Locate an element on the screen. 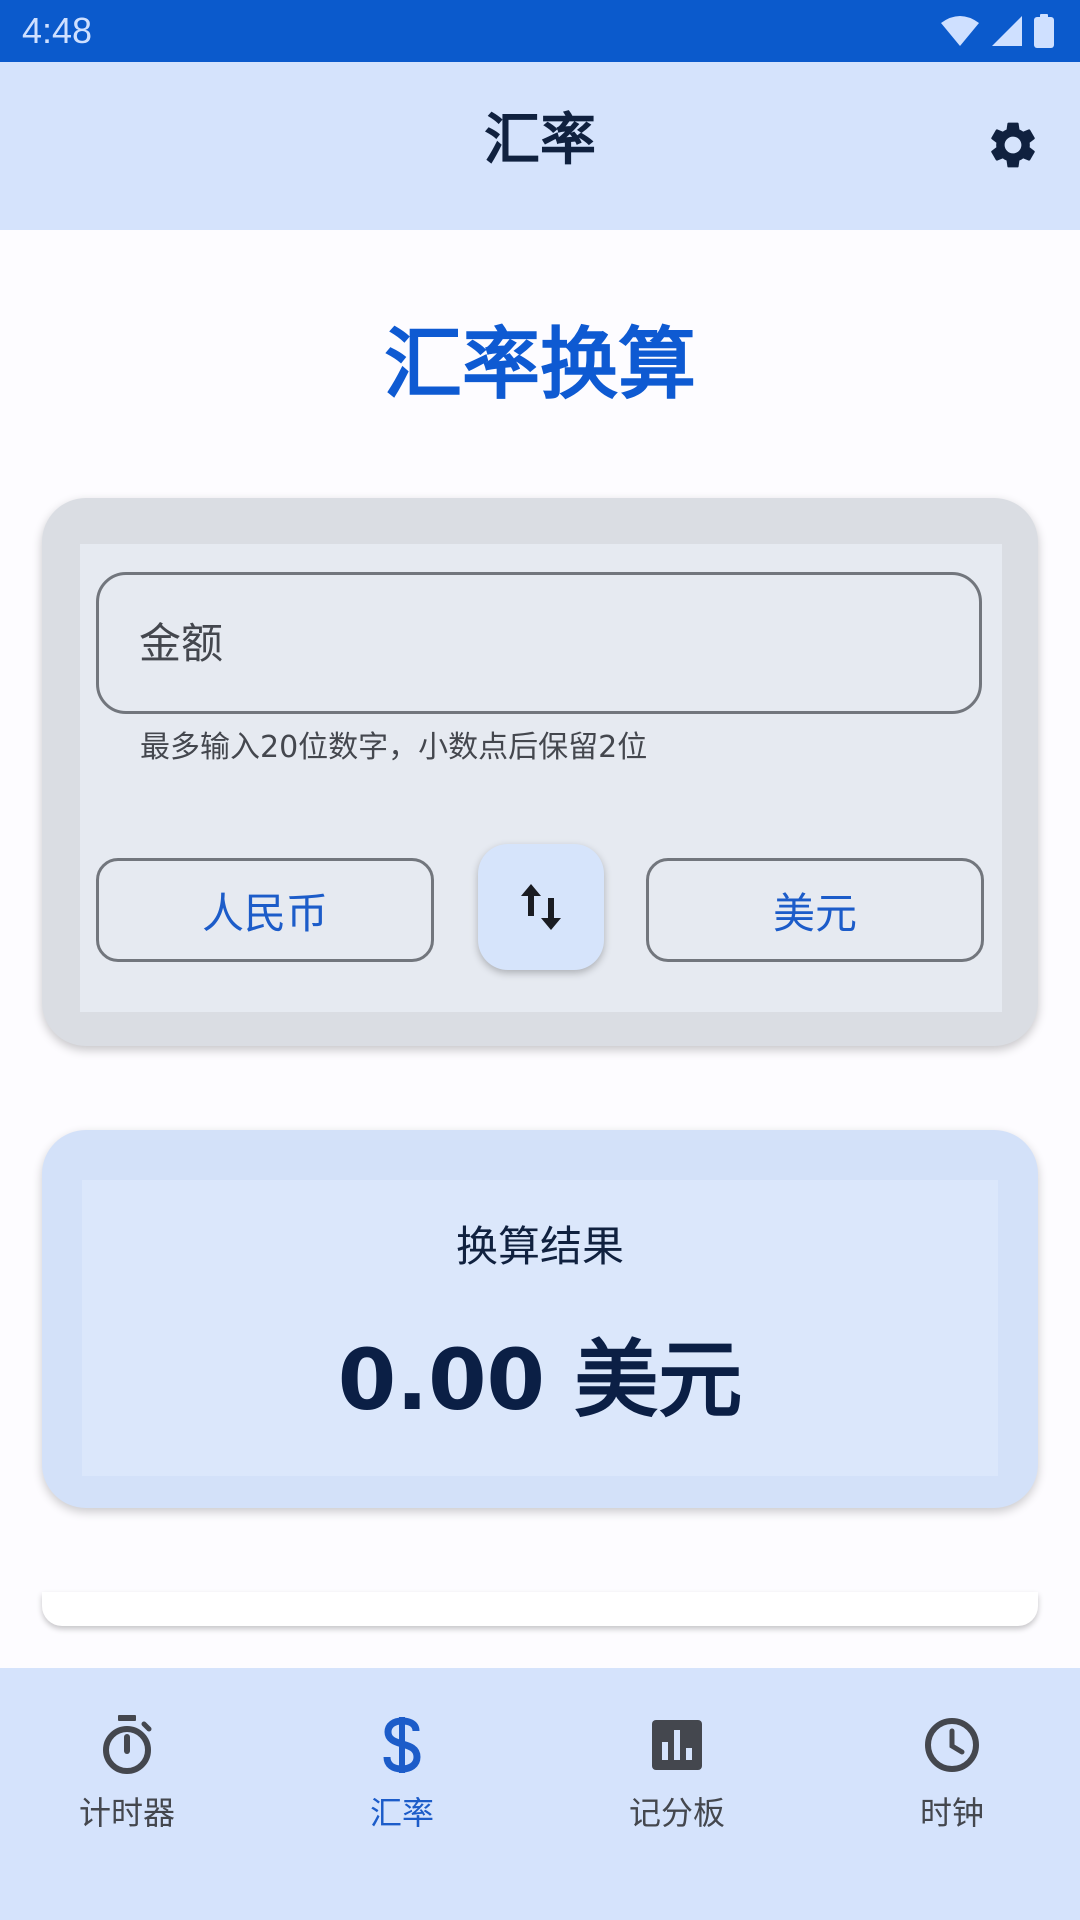  app-bar: 汇率 is located at coordinates (540, 146).